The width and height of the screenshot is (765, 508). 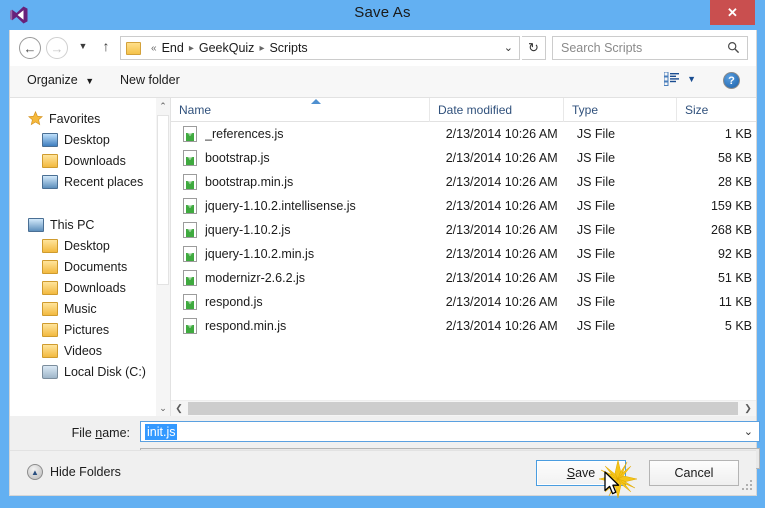 I want to click on sidebar-label: Videos, so click(x=83, y=350).